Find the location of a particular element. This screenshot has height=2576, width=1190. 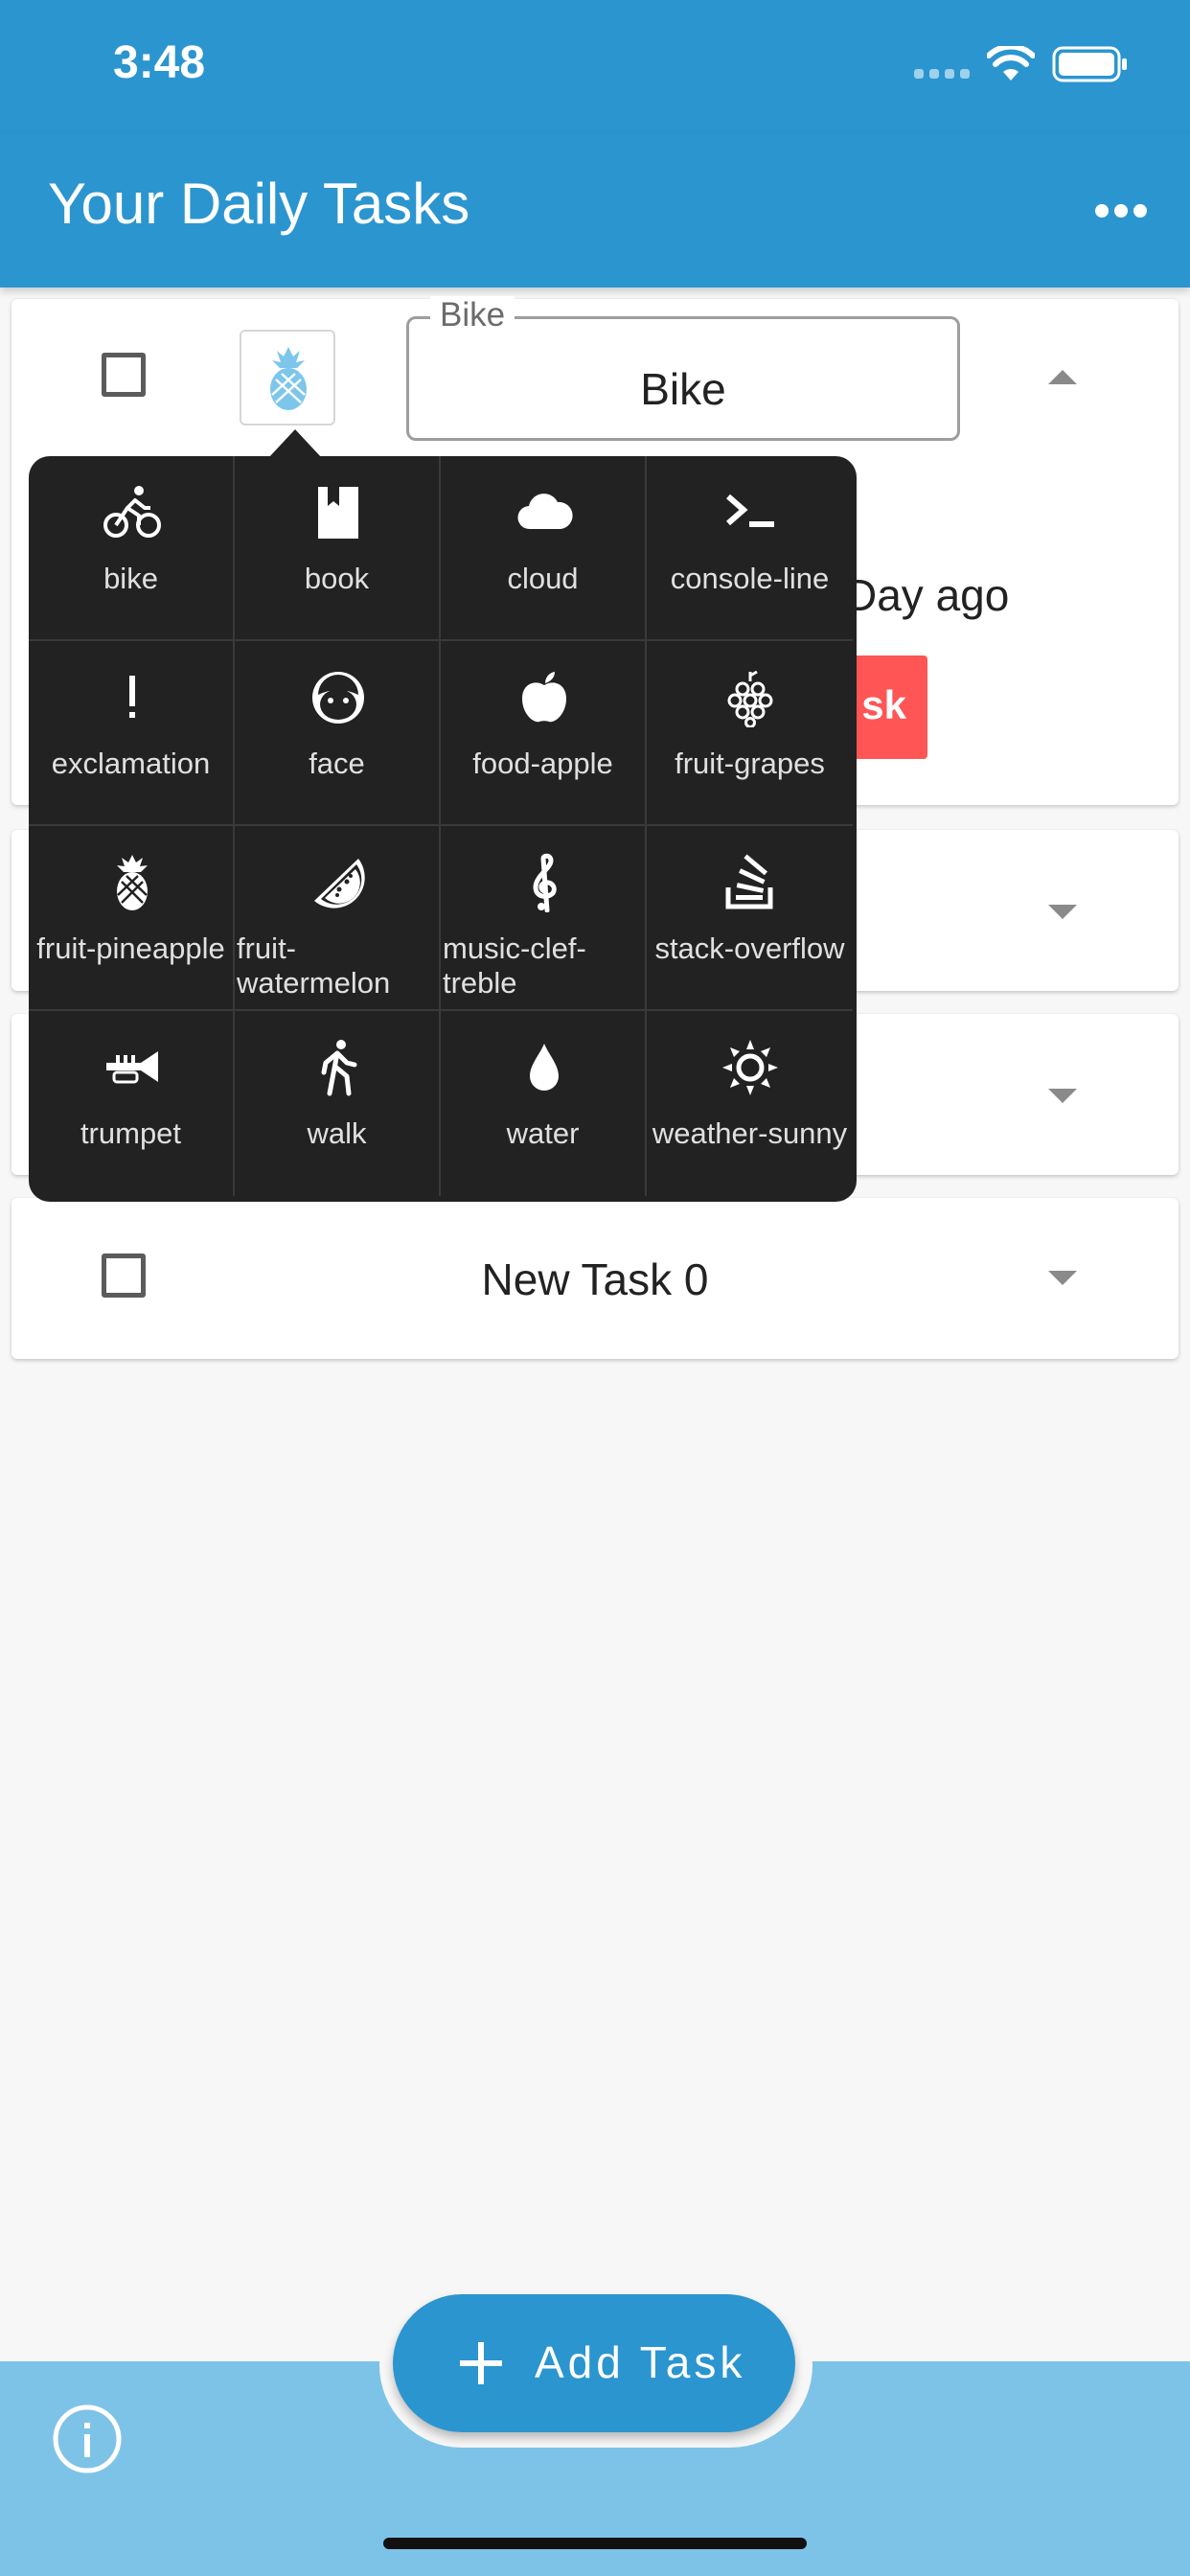

food-apple-icon is located at coordinates (544, 697).